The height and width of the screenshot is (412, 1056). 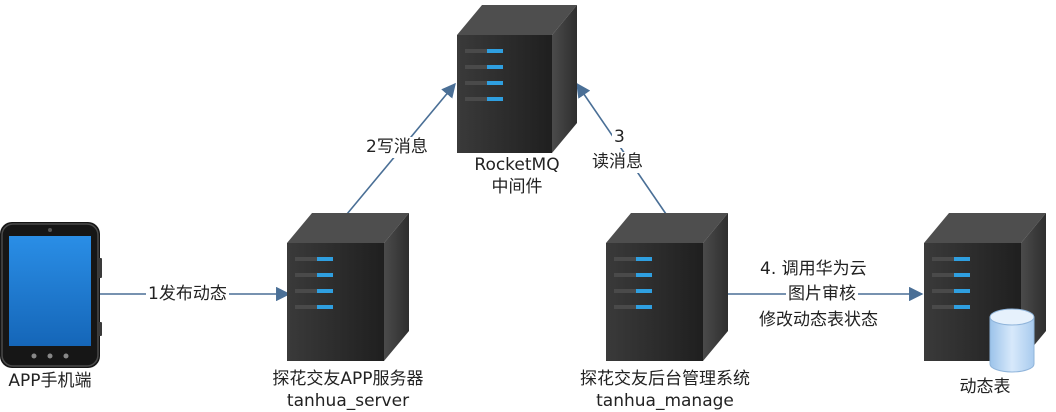 What do you see at coordinates (348, 379) in the screenshot?
I see `server-label-cn: 探花交友APP服务器` at bounding box center [348, 379].